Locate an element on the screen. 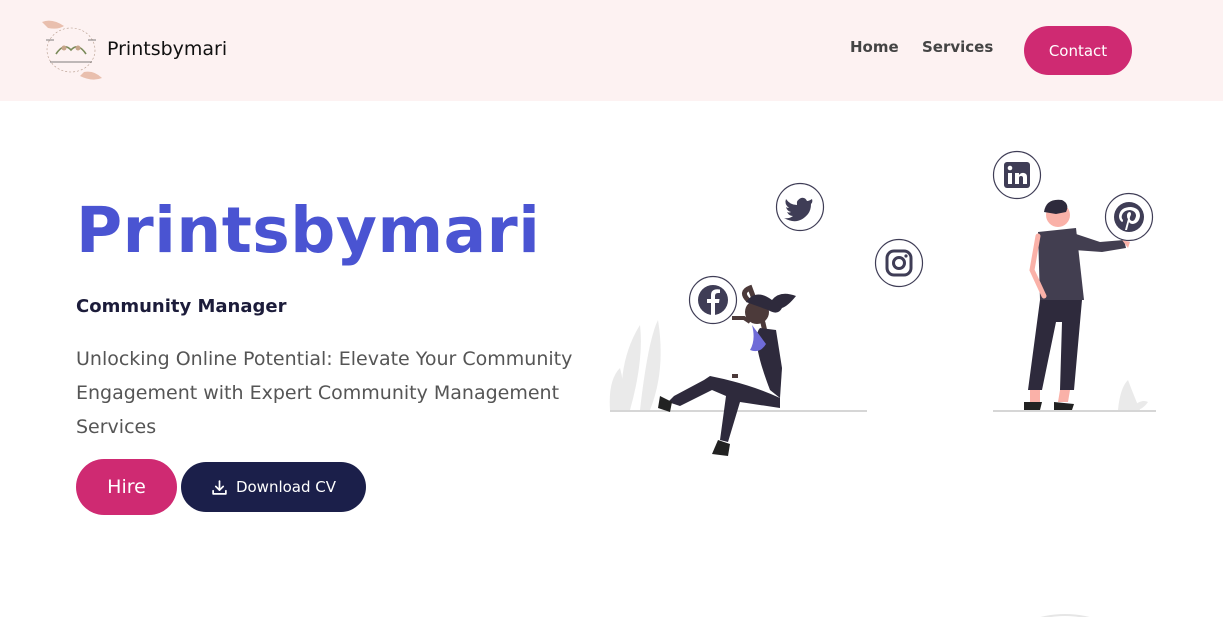 The width and height of the screenshot is (1223, 617). plant-right is located at coordinates (1133, 395).